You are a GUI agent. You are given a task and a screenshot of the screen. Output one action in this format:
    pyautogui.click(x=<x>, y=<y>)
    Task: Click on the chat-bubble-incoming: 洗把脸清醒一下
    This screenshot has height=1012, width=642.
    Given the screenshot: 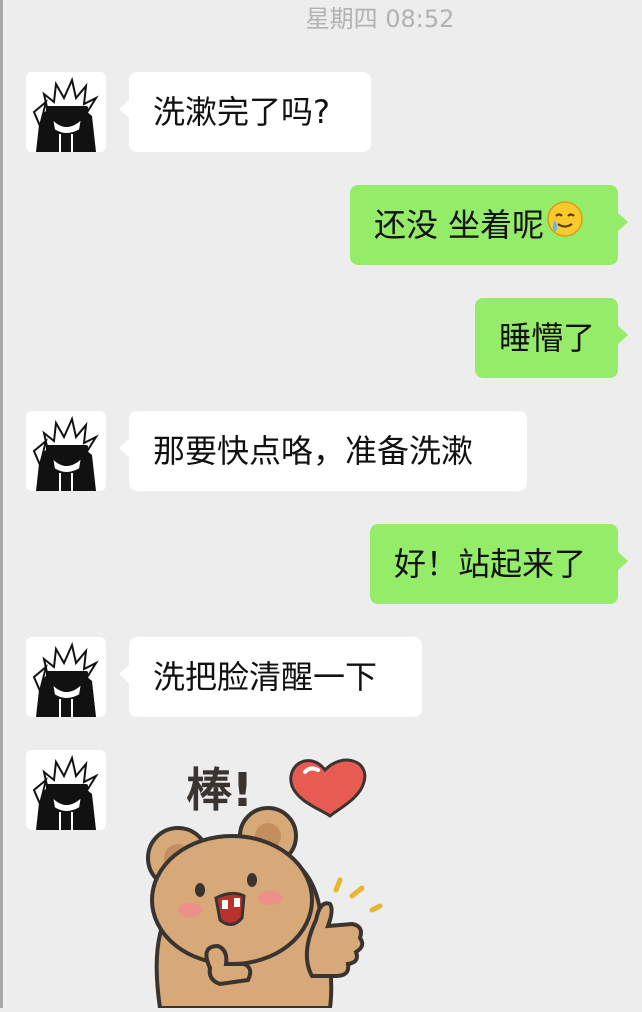 What is the action you would take?
    pyautogui.click(x=270, y=677)
    